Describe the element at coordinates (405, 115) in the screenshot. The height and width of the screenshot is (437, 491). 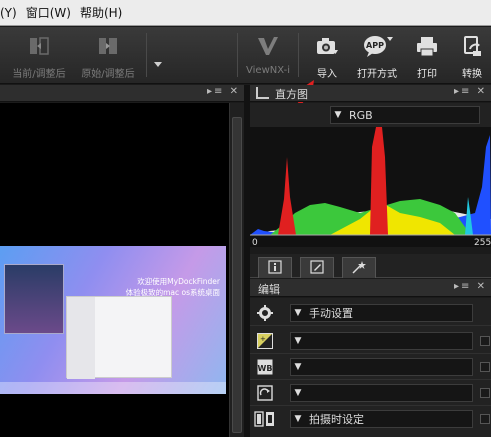
I see `channel-select: ▼ RGB` at that location.